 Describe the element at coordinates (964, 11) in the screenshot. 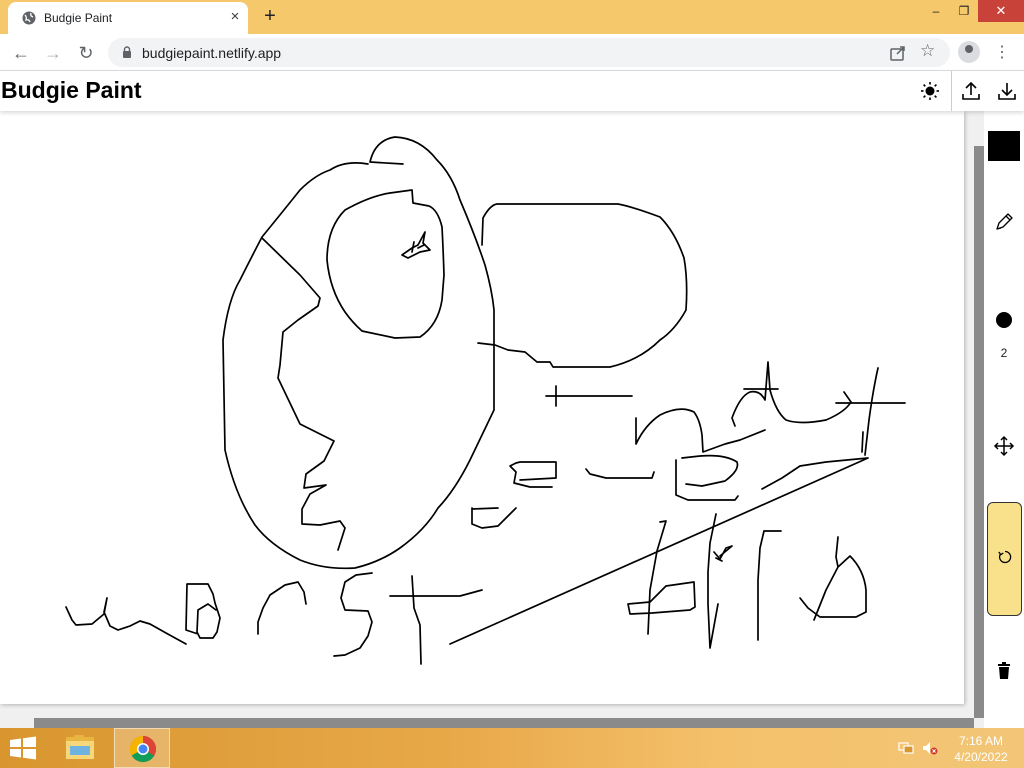

I see `maximize-button: ❐` at that location.